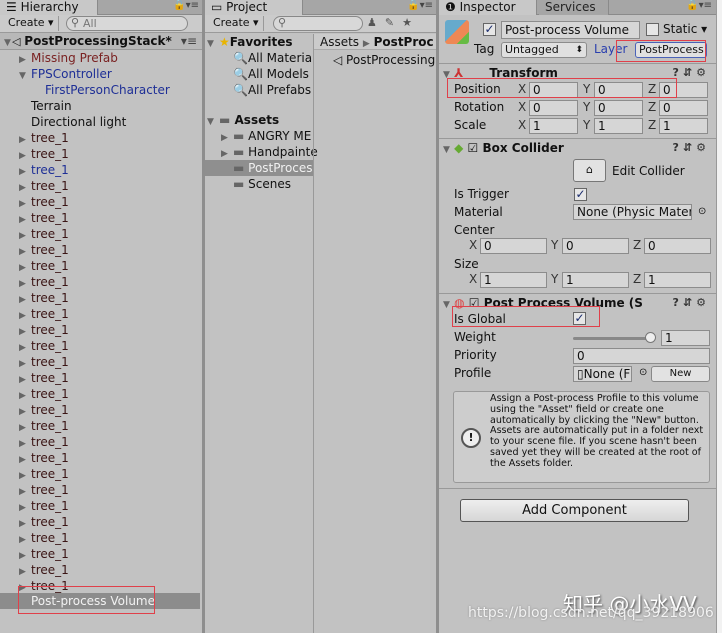 The image size is (722, 633). Describe the element at coordinates (50, 170) in the screenshot. I see `item-label: tree_1` at that location.